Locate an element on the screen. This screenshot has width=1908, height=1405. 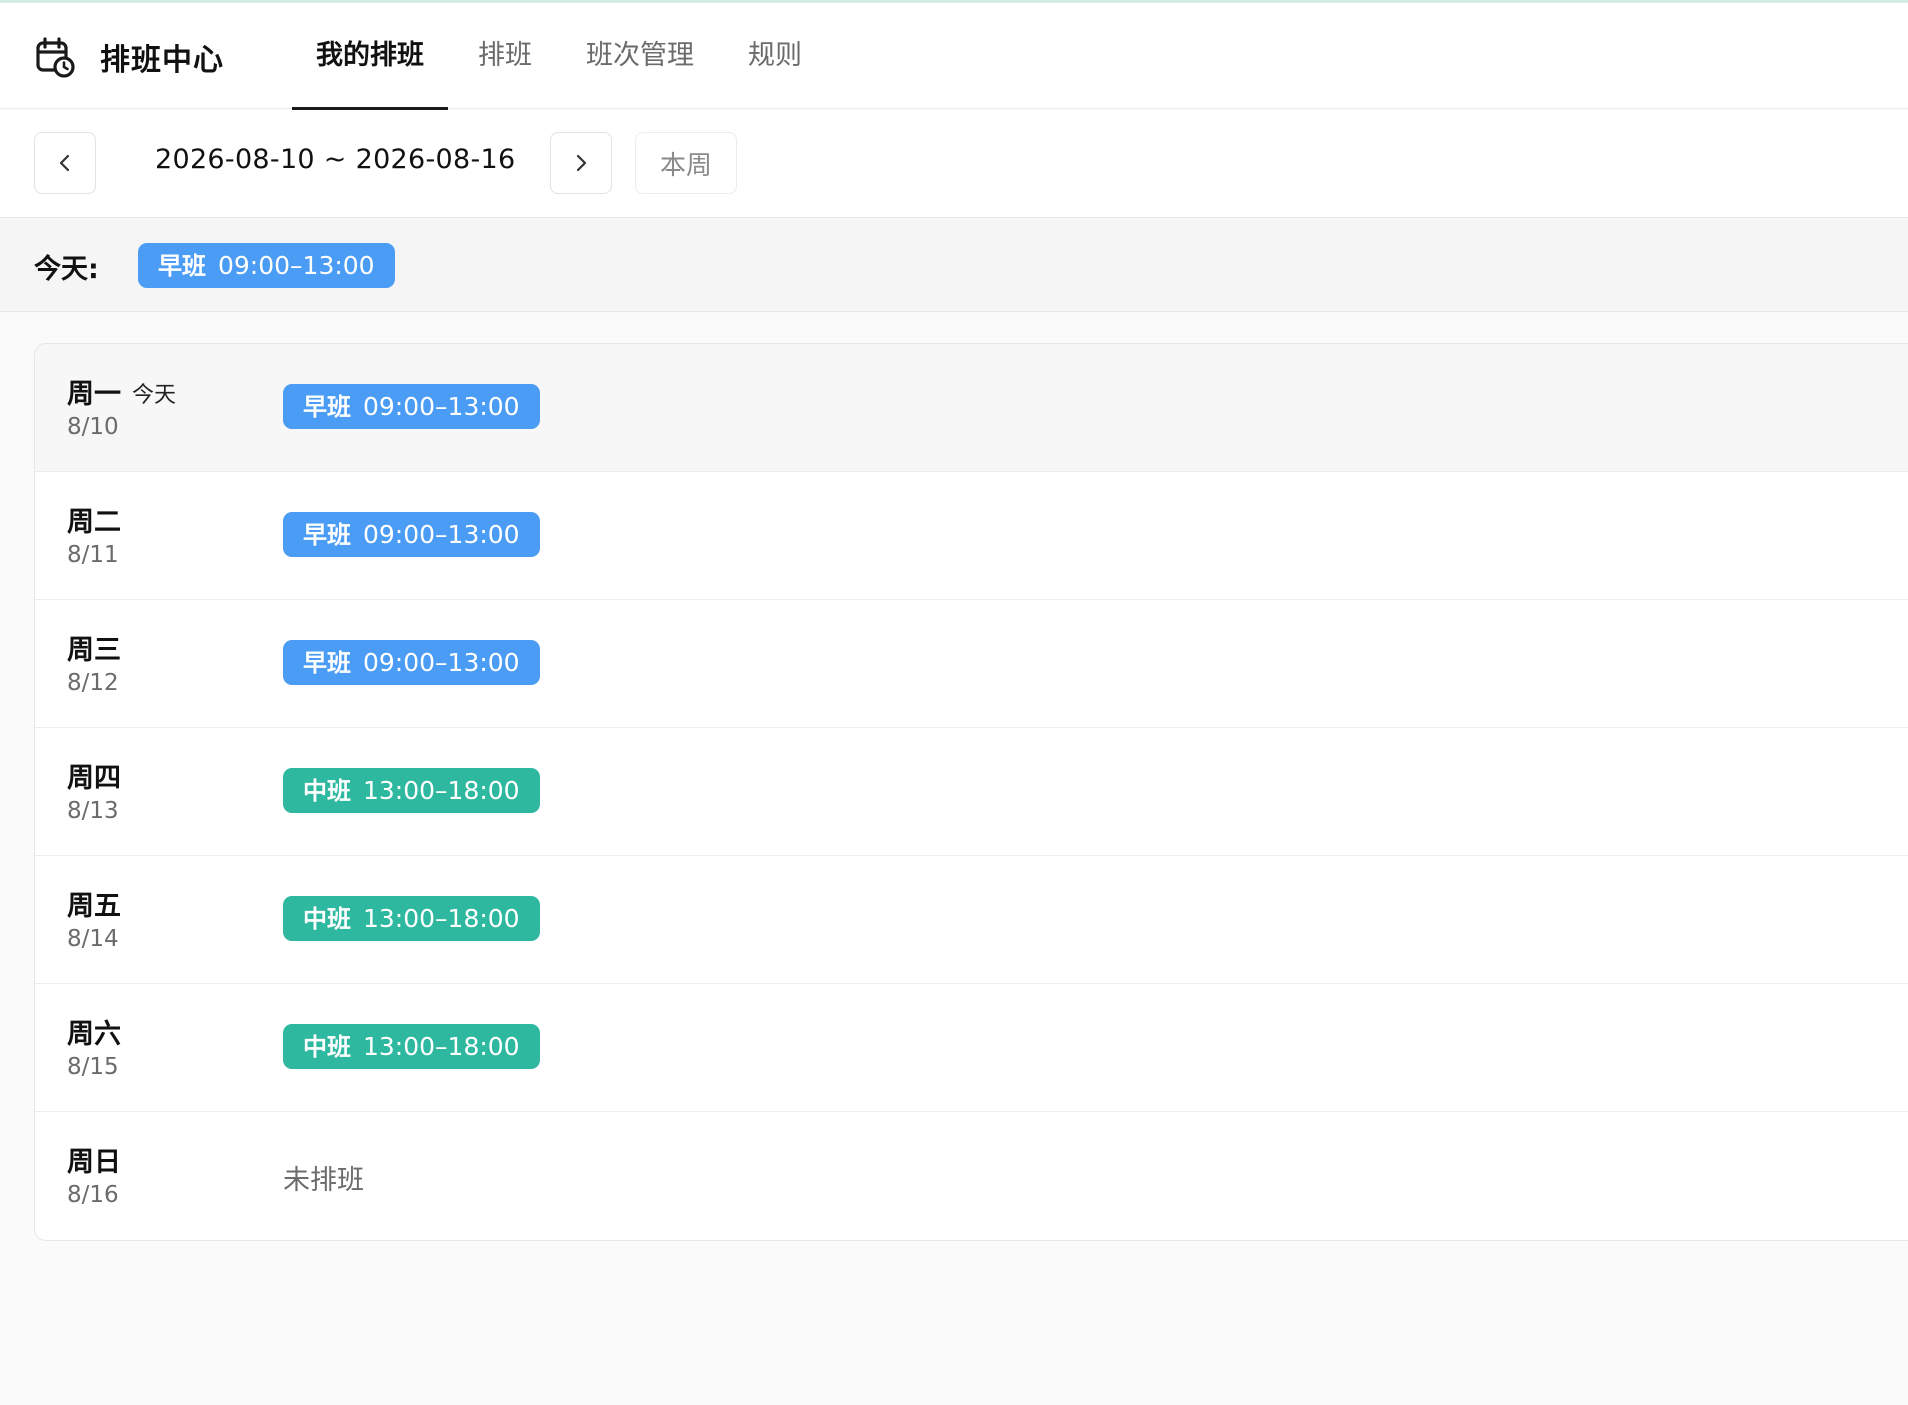
day-date: 8/16 is located at coordinates (93, 1195).